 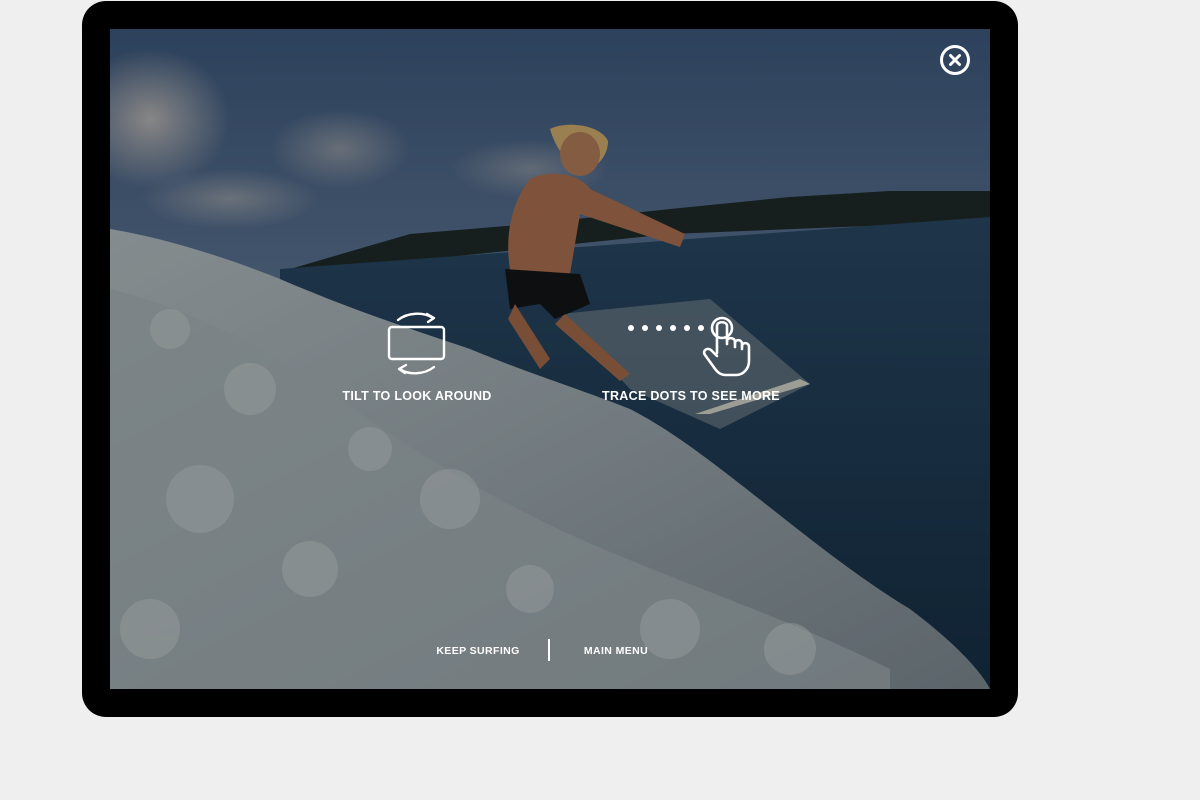 What do you see at coordinates (691, 396) in the screenshot?
I see `trace-hint-label: TRACE DOTS TO SEE MORE` at bounding box center [691, 396].